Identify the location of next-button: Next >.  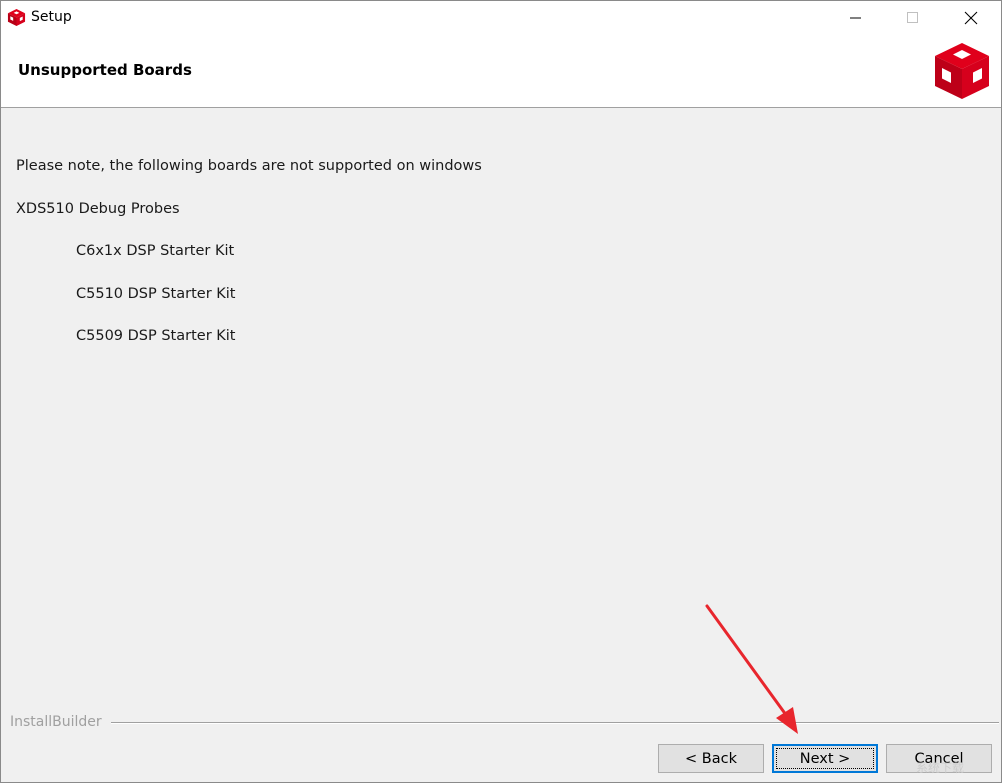
(825, 758).